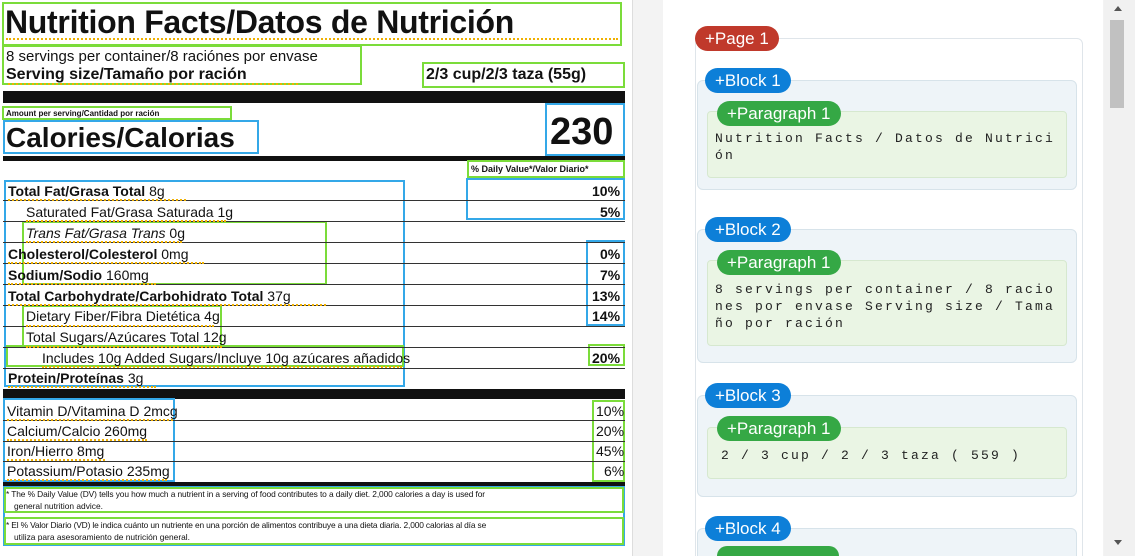 This screenshot has width=1135, height=556. What do you see at coordinates (871, 455) in the screenshot?
I see `paragraph-text: 2 / 3 cup / 2 / 3 taza ( 559 )` at bounding box center [871, 455].